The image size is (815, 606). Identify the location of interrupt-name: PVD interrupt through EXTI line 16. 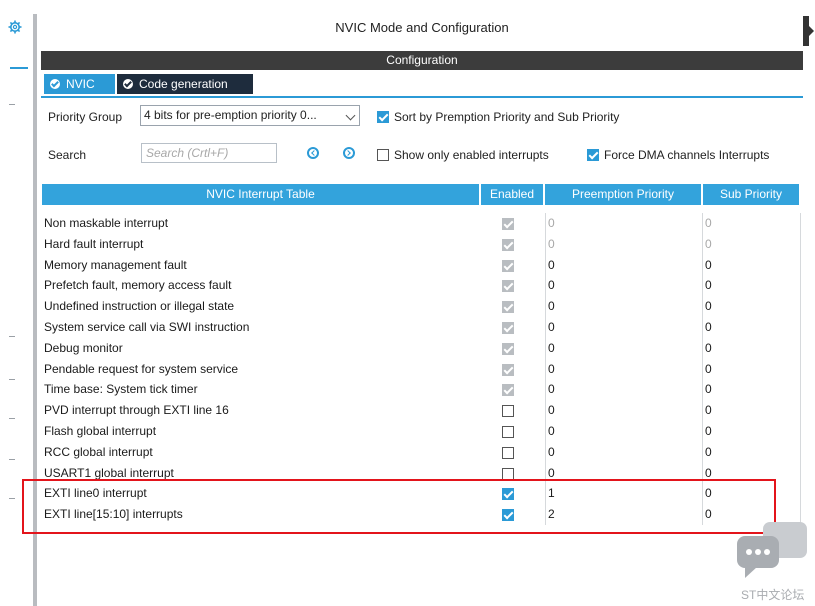
(136, 410).